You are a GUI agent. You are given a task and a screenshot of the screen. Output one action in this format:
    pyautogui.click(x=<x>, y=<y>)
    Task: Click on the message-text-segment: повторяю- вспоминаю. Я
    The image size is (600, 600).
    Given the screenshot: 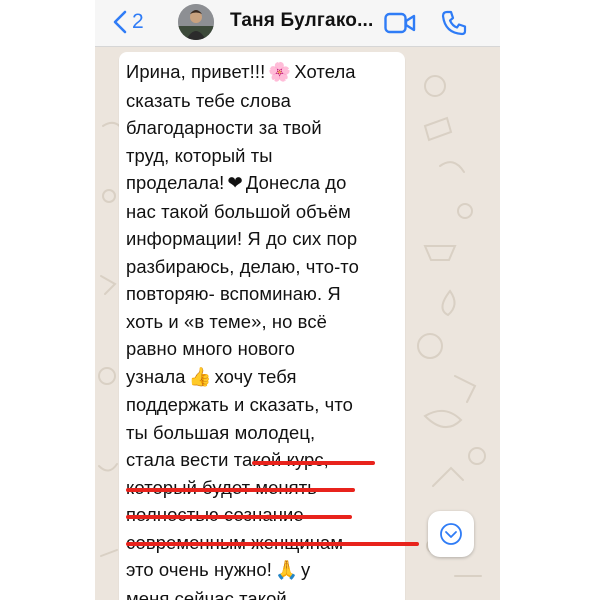 What is the action you would take?
    pyautogui.click(x=233, y=293)
    